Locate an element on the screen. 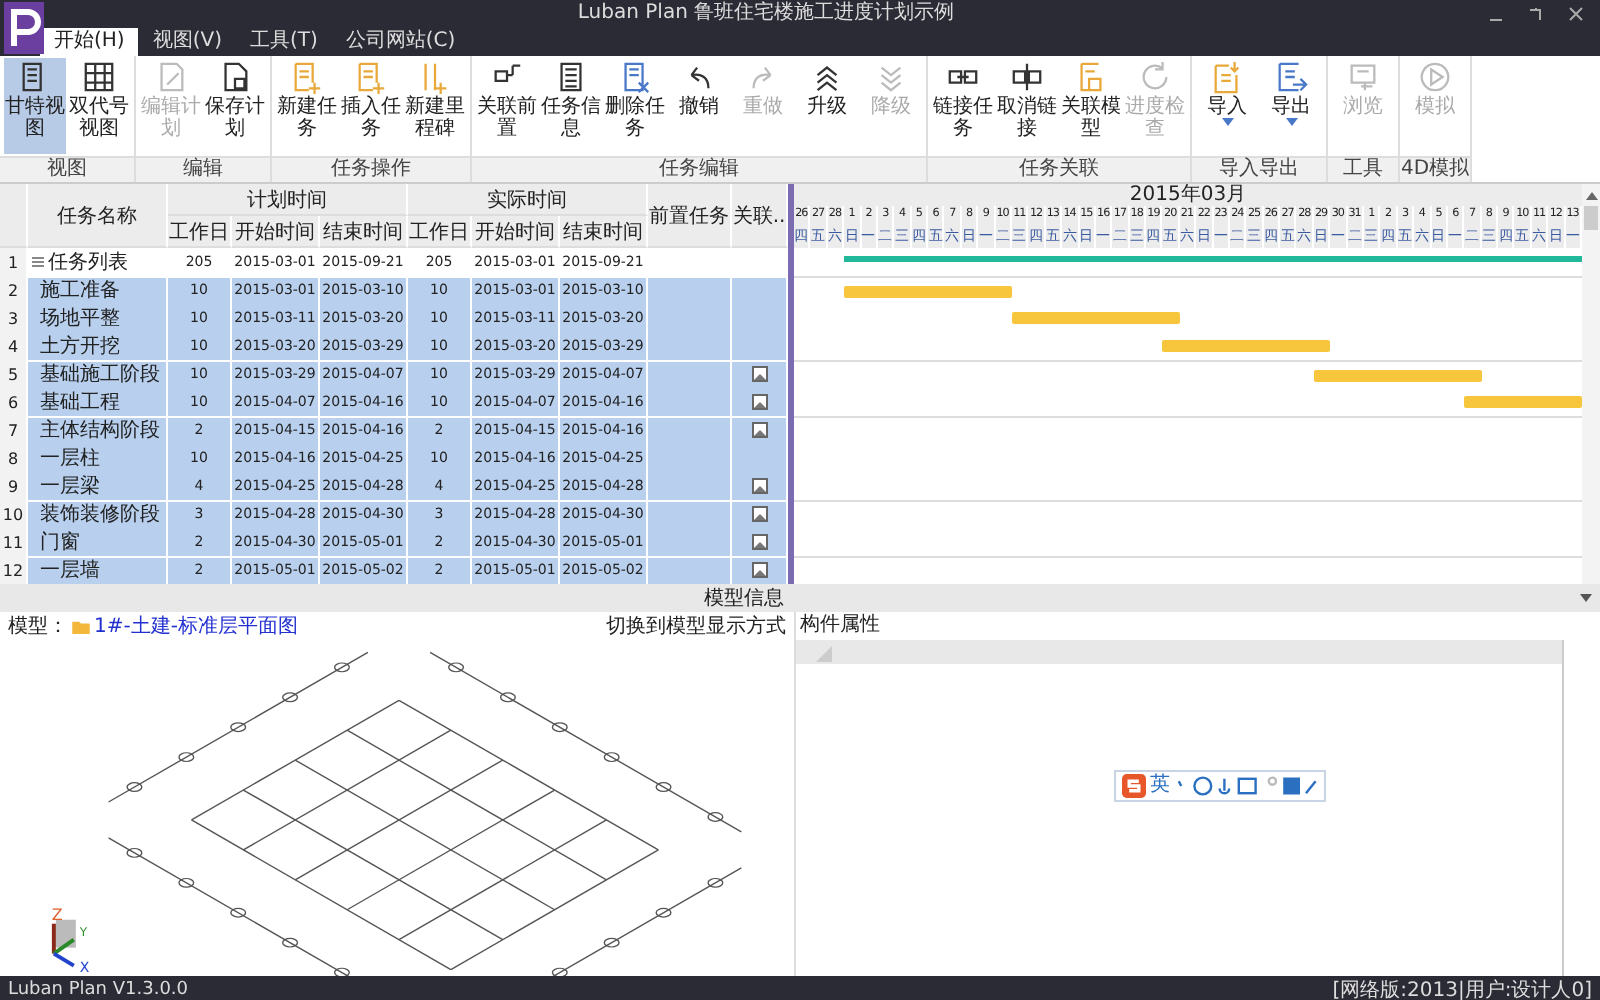 This screenshot has height=1000, width=1600. toolbar-button: 删除任务 is located at coordinates (635, 106).